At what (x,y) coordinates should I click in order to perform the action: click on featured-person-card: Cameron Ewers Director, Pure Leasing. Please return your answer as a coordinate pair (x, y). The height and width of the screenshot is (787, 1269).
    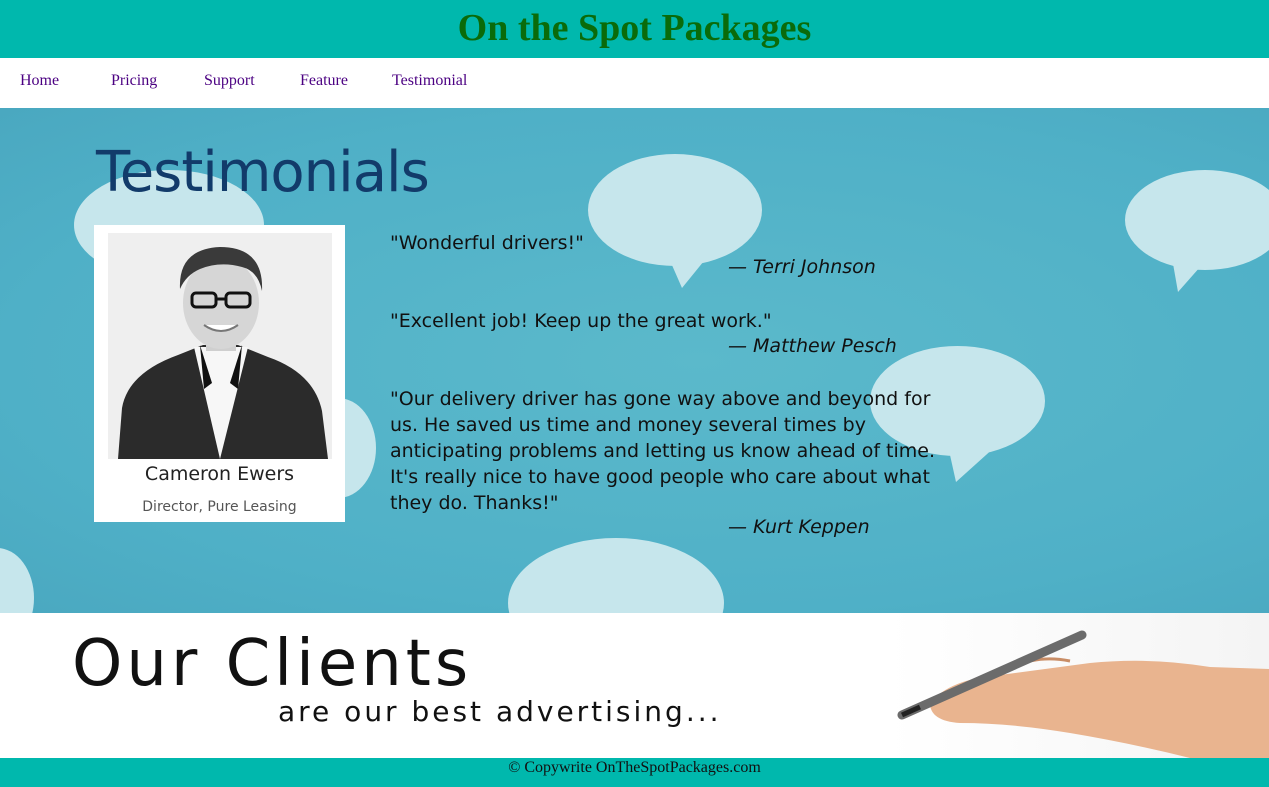
    Looking at the image, I should click on (219, 373).